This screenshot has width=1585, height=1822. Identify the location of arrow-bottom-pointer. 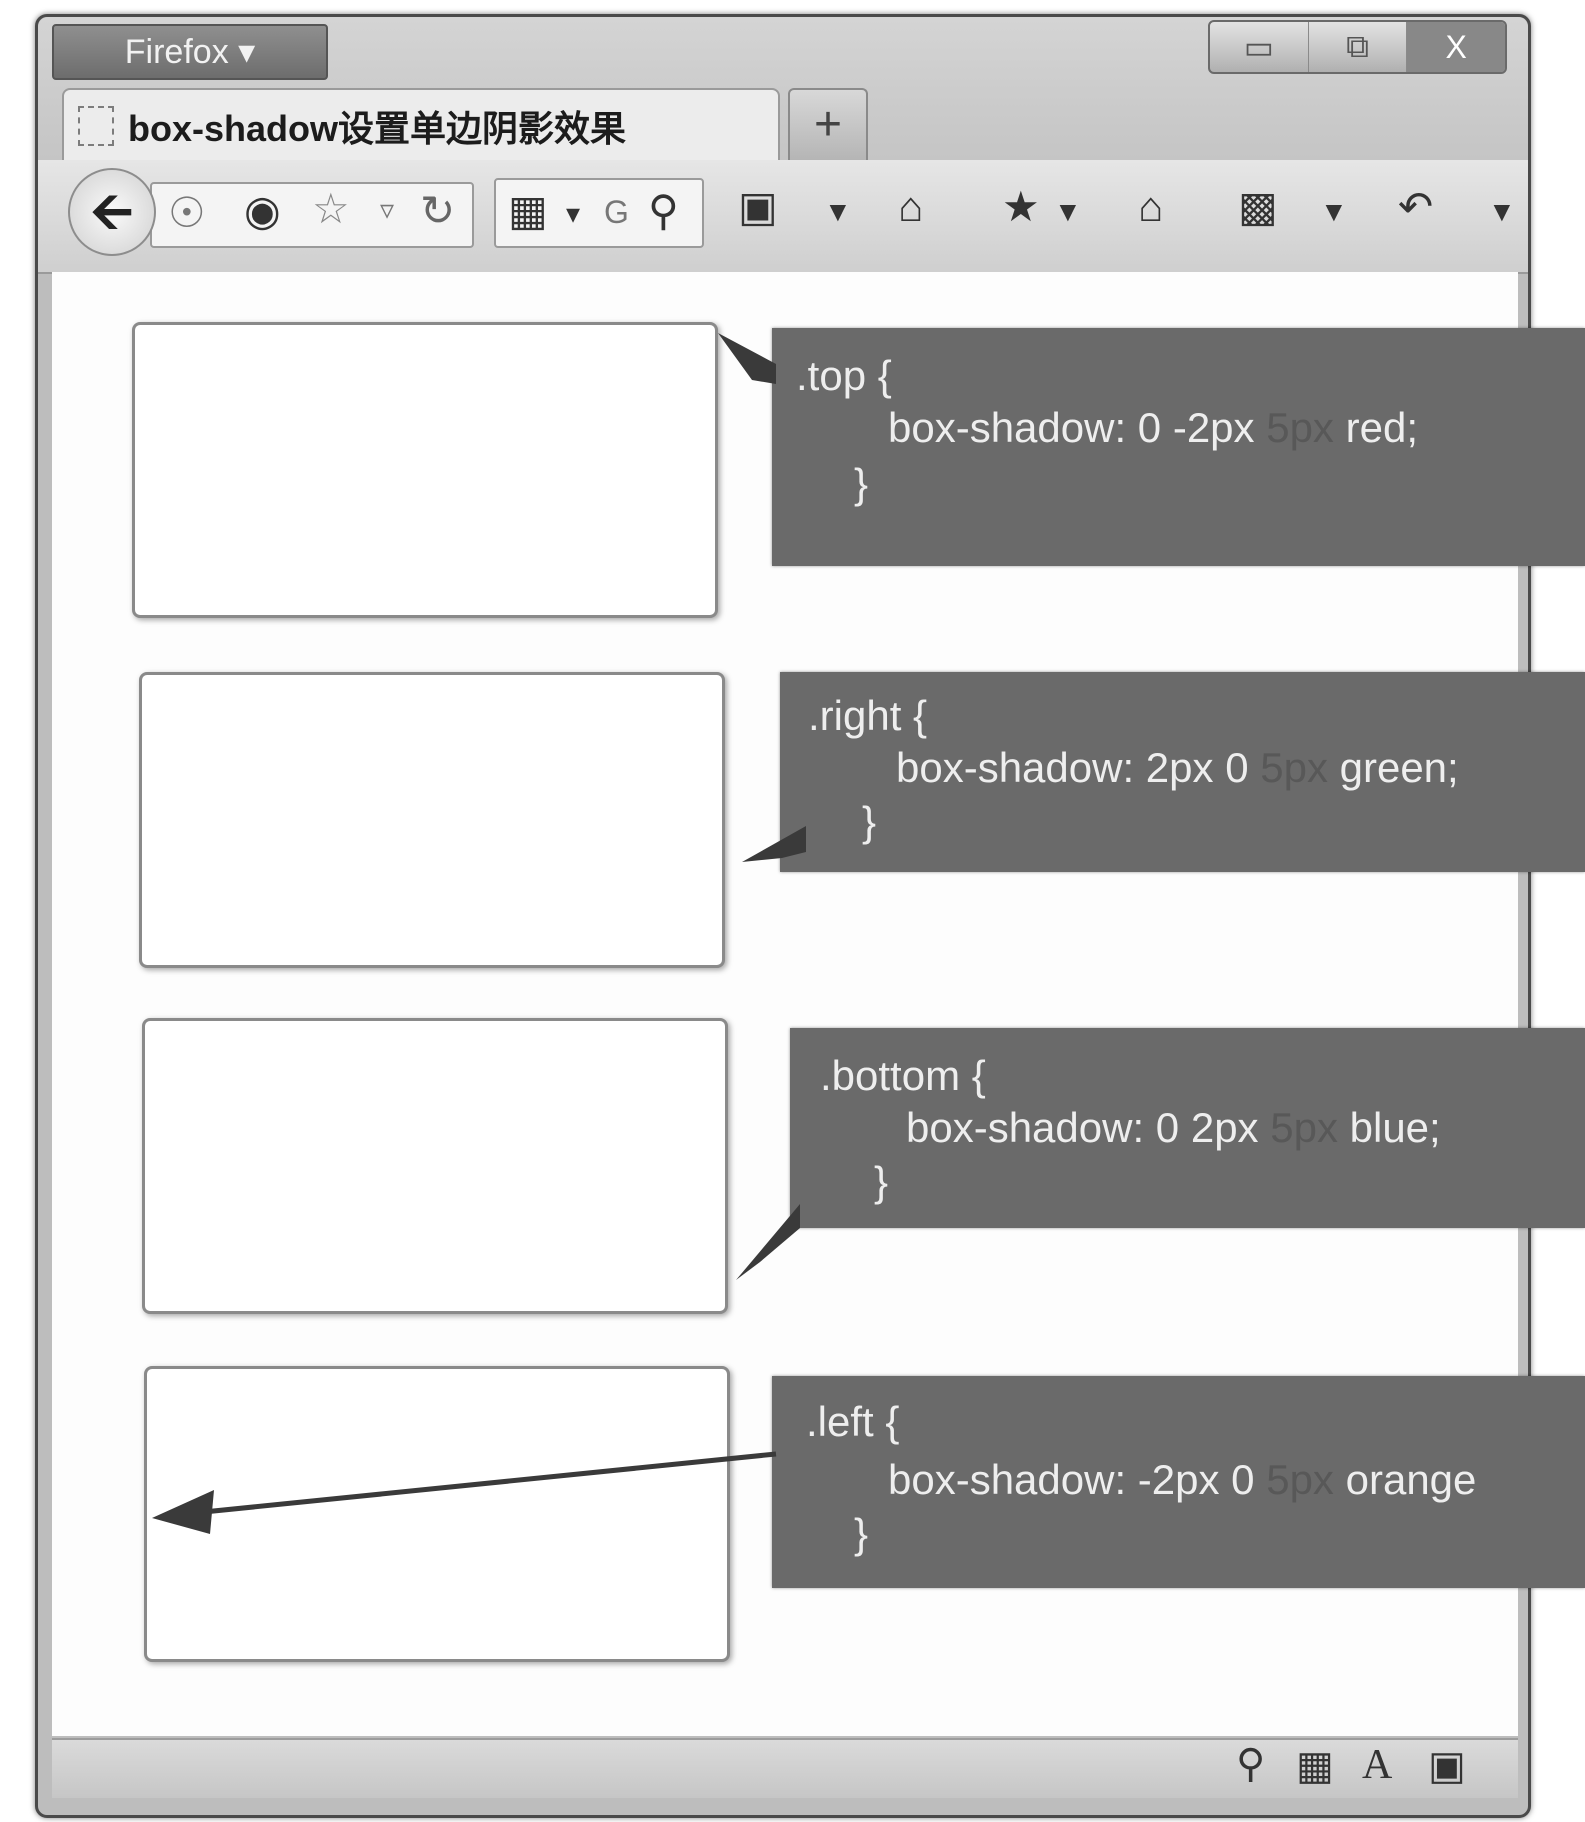
(768, 1242).